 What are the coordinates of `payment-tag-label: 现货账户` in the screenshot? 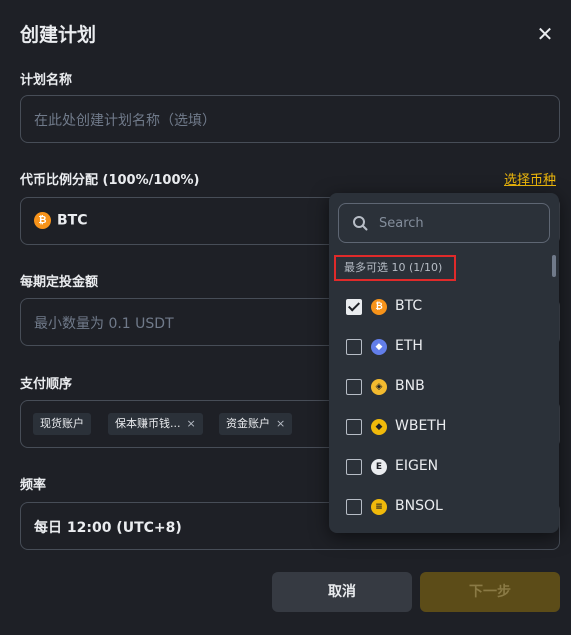 It's located at (62, 423).